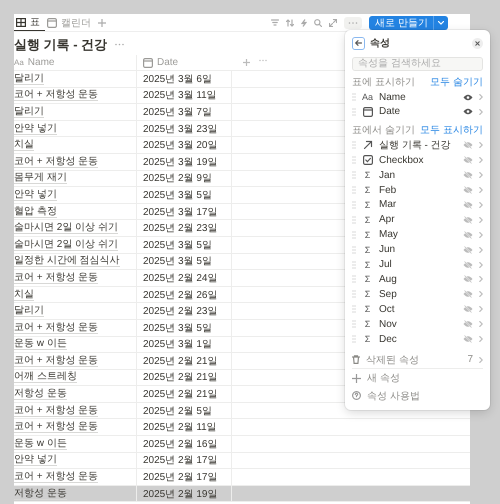  I want to click on property-item: Date, so click(417, 112).